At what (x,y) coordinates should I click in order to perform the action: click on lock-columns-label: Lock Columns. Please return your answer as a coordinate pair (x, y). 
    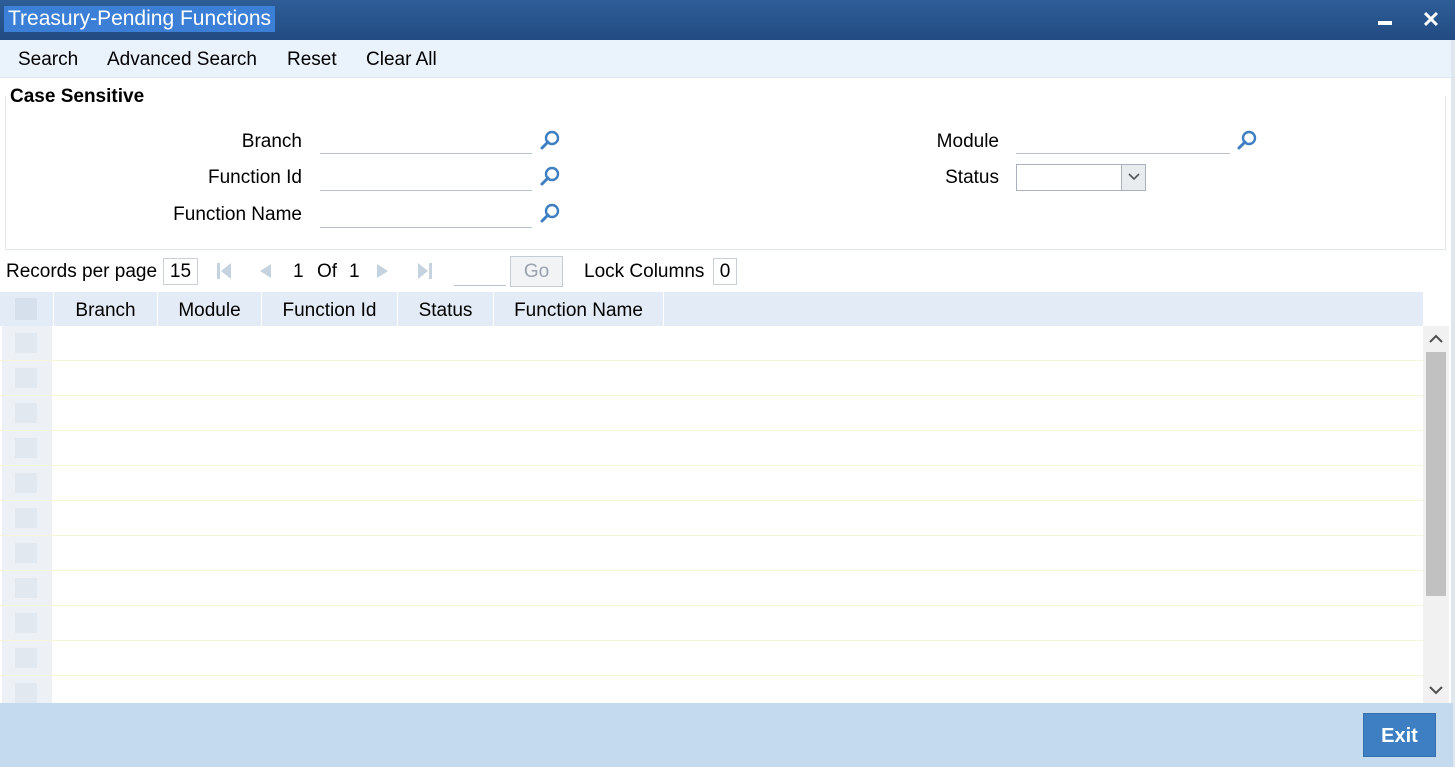
    Looking at the image, I should click on (644, 271).